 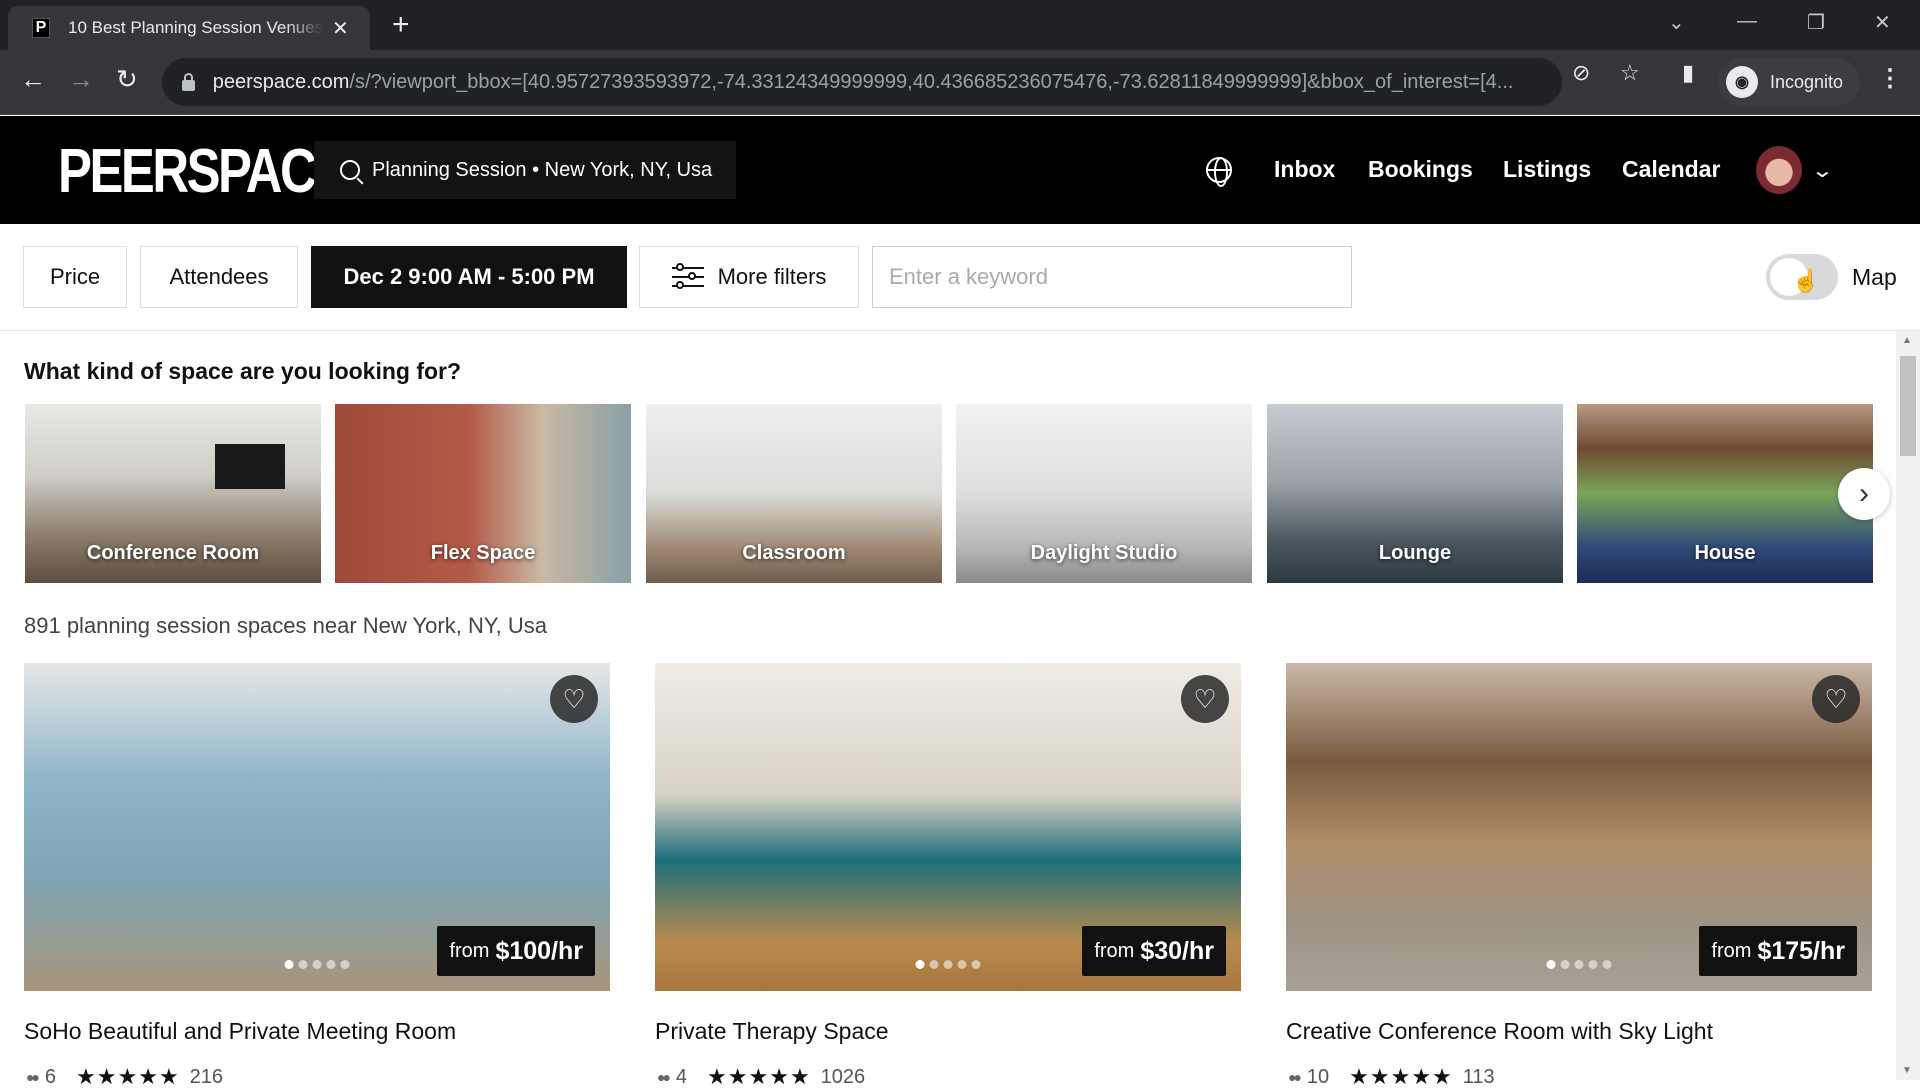 I want to click on new-tab-button: +, so click(x=401, y=25).